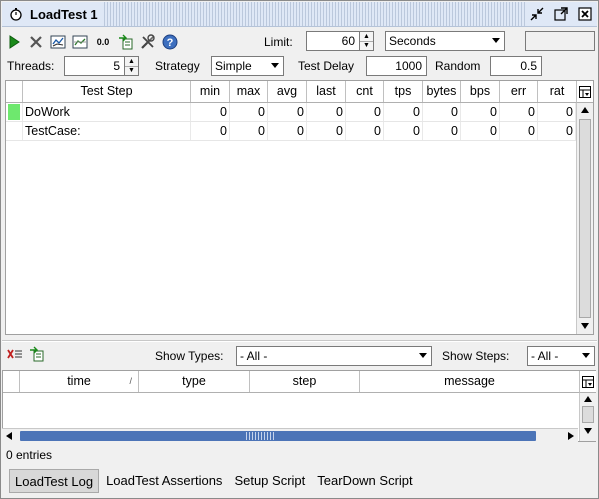 This screenshot has width=599, height=499. What do you see at coordinates (333, 41) in the screenshot?
I see `limit-value: 60` at bounding box center [333, 41].